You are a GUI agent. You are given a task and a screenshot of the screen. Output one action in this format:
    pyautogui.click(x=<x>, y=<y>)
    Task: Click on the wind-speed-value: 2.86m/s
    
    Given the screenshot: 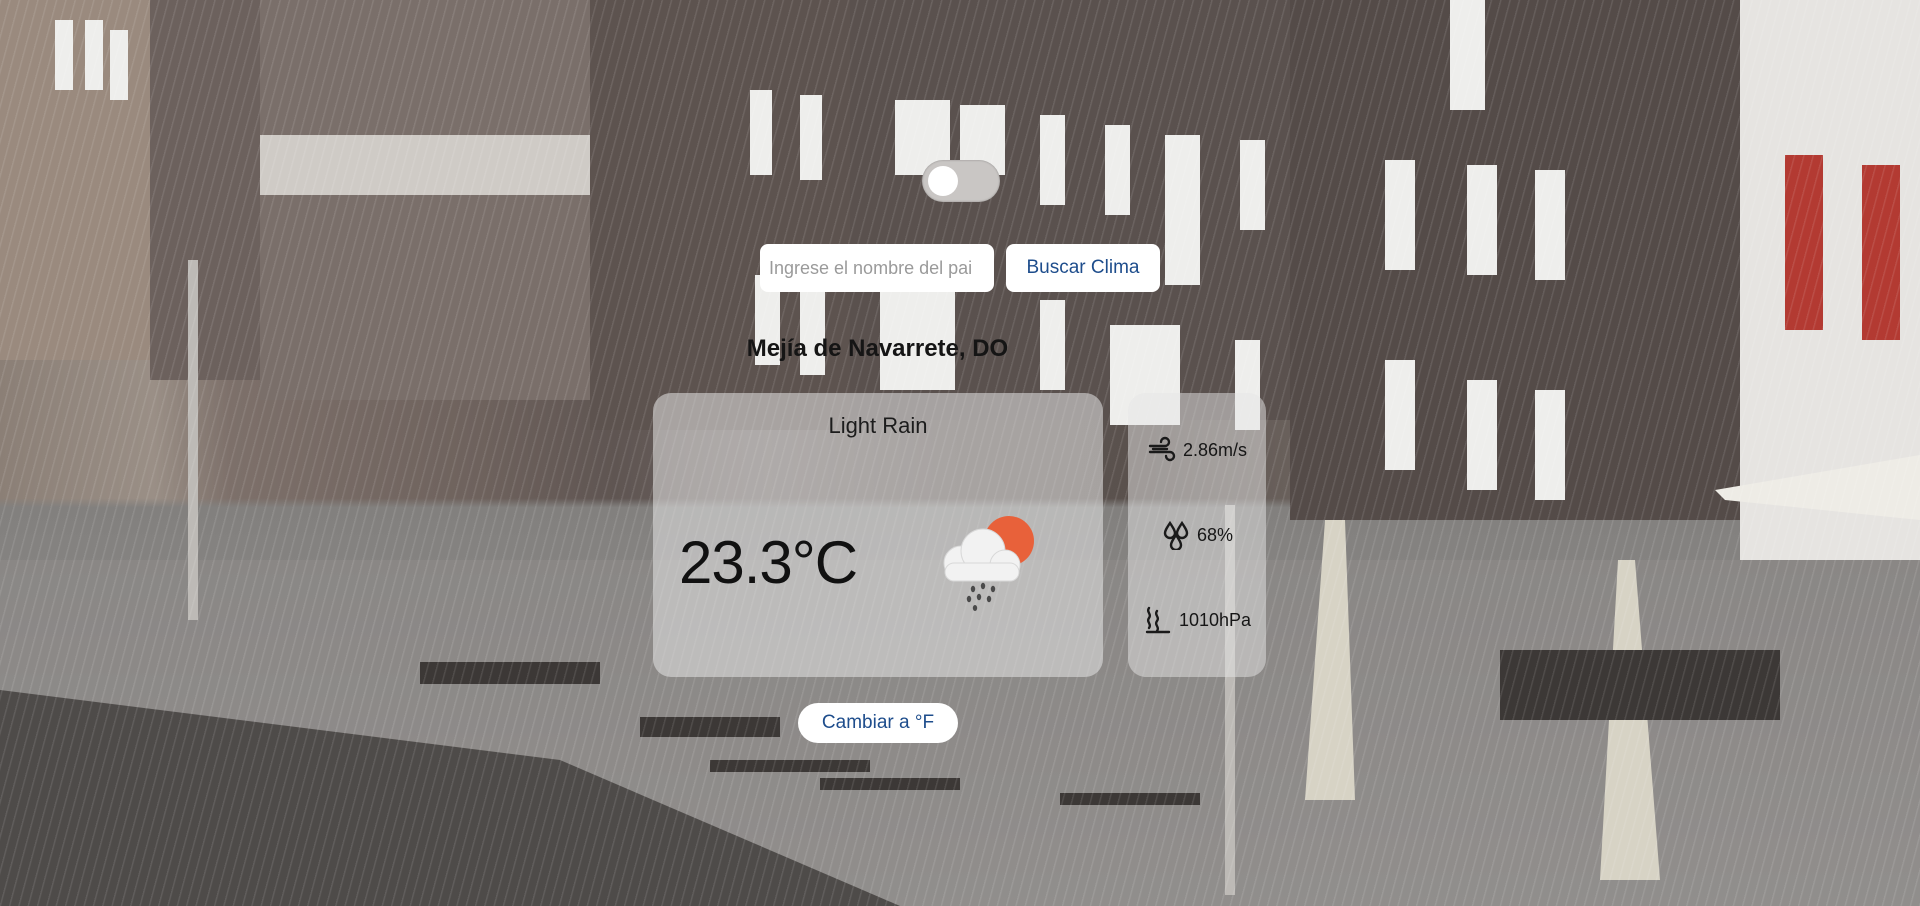 What is the action you would take?
    pyautogui.click(x=1215, y=449)
    